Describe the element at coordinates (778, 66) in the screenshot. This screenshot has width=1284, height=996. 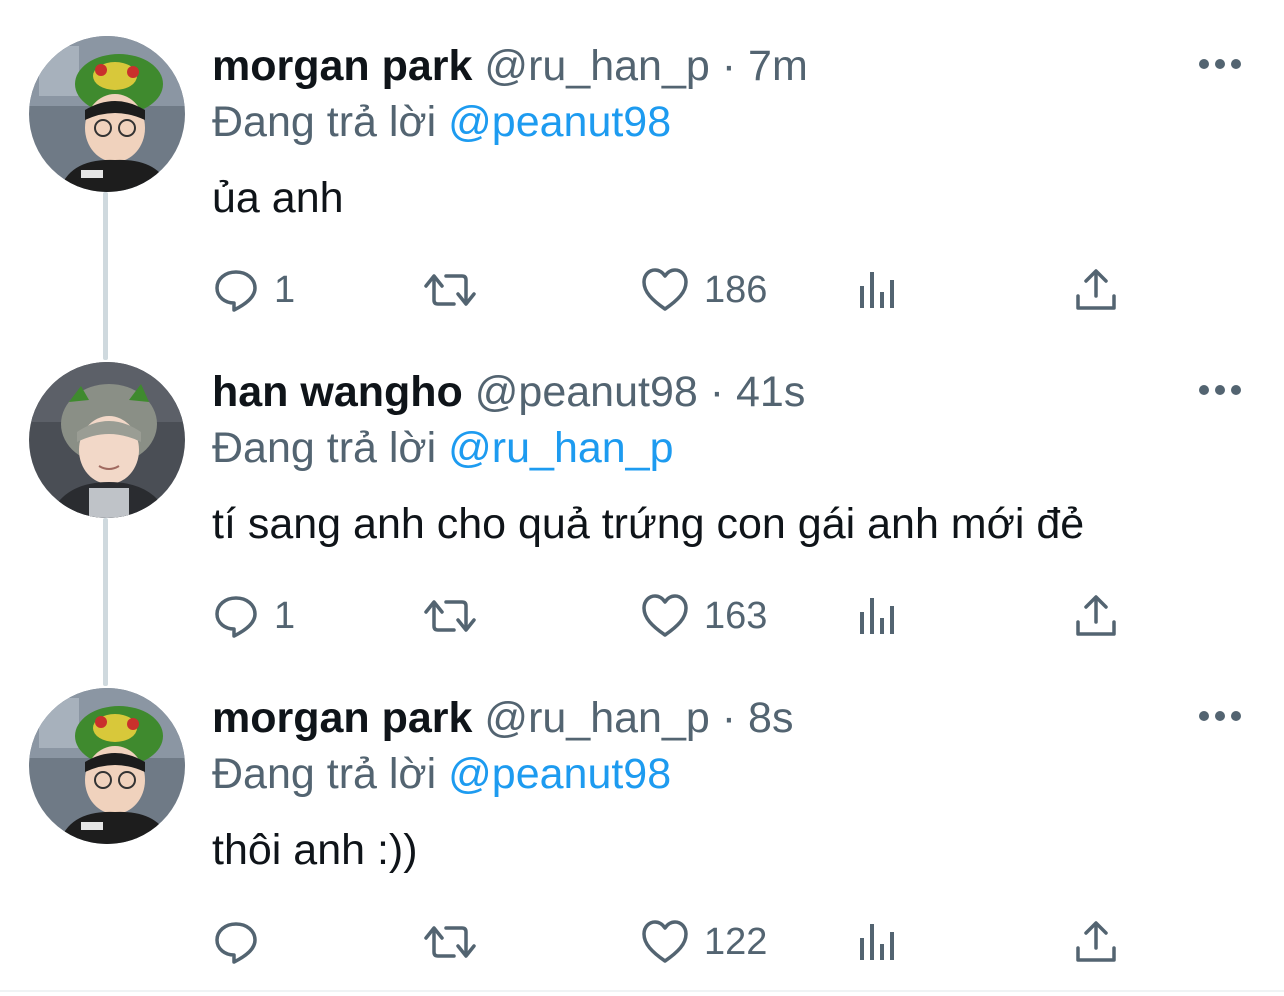
I see `timestamp: 7m` at that location.